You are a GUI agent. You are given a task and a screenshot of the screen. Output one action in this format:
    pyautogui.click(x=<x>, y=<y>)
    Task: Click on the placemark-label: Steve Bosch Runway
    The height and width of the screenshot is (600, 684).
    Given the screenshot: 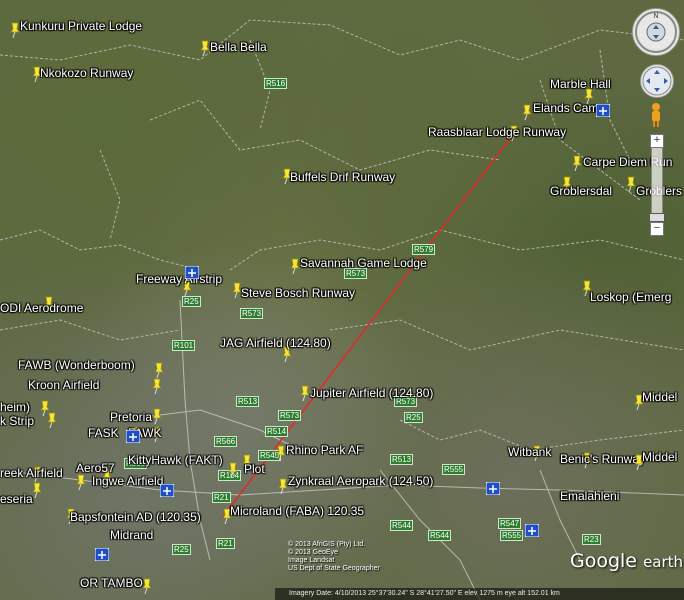 What is the action you would take?
    pyautogui.click(x=298, y=293)
    